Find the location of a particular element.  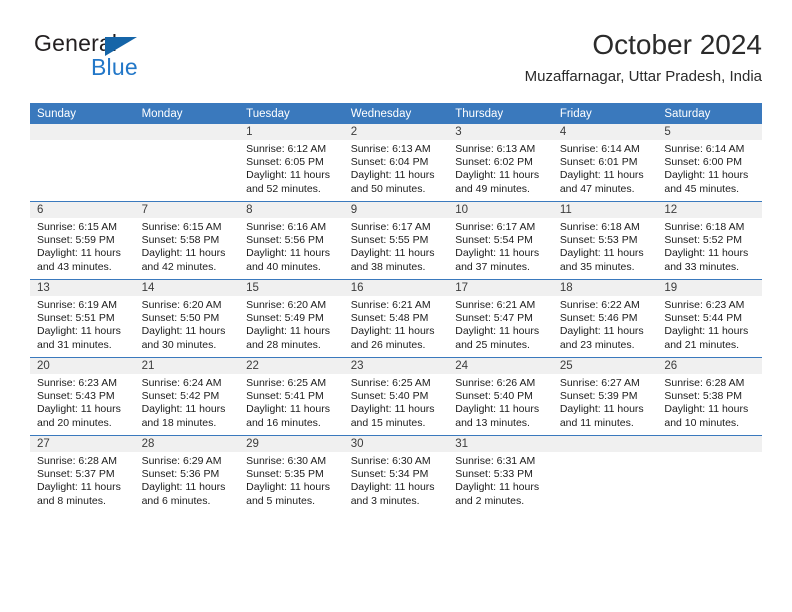

generalblue-logo: General Blue is located at coordinates (120, 57).